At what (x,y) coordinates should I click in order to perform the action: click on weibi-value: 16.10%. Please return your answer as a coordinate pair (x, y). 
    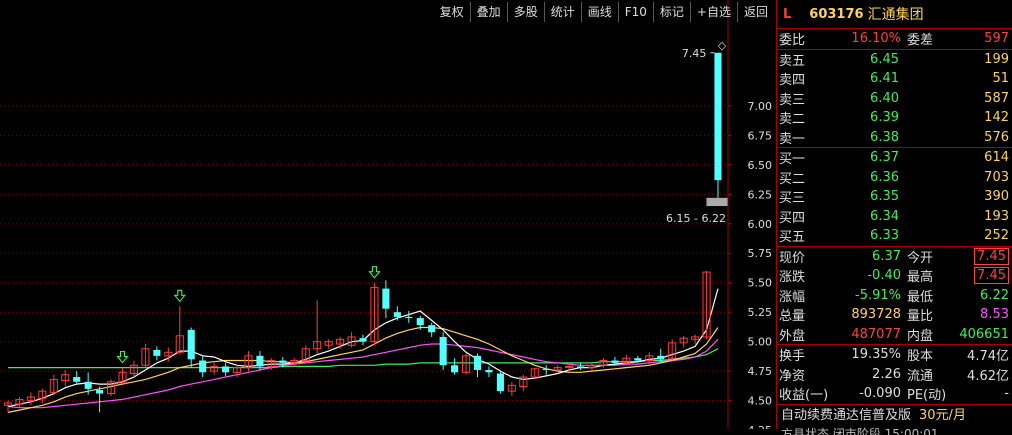
    Looking at the image, I should click on (876, 39).